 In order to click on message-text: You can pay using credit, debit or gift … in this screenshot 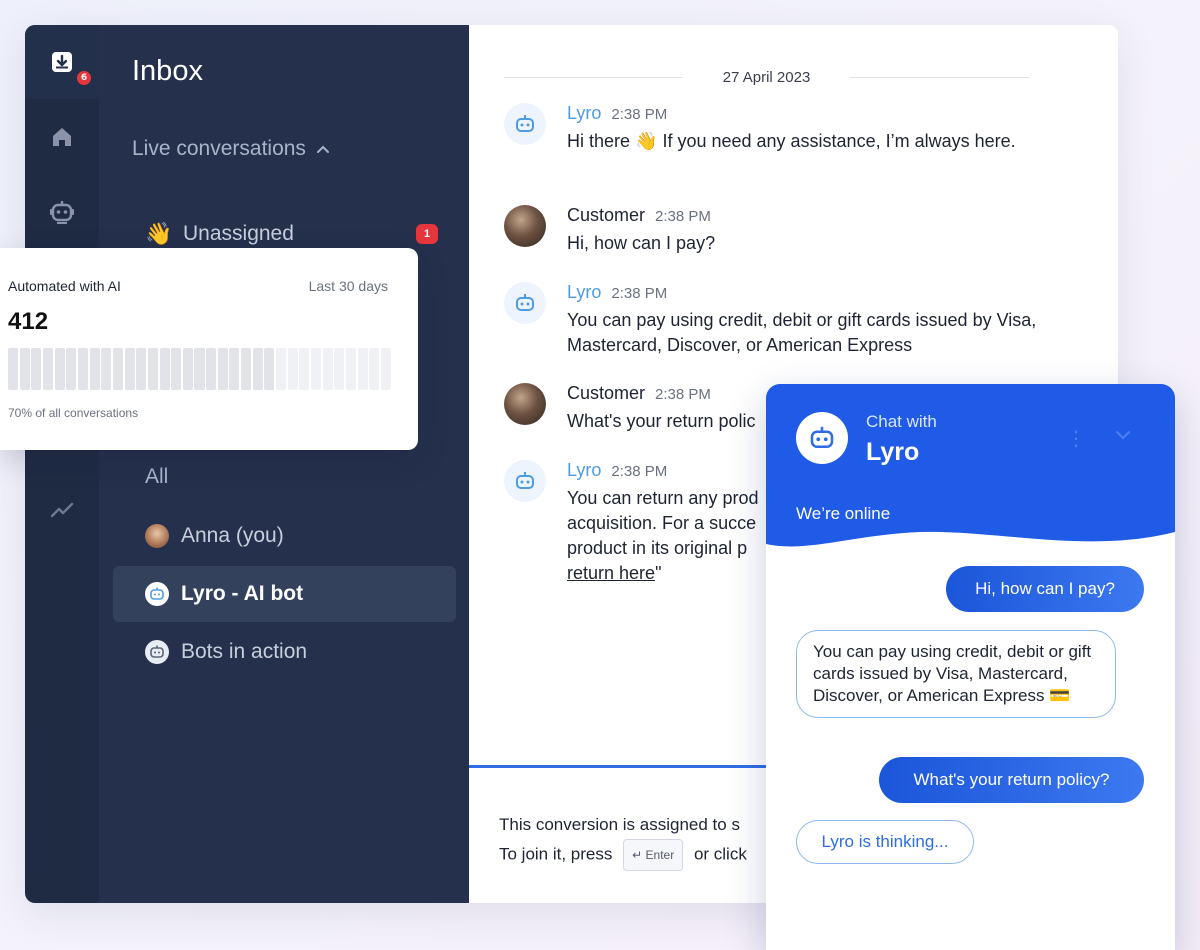, I will do `click(802, 332)`.